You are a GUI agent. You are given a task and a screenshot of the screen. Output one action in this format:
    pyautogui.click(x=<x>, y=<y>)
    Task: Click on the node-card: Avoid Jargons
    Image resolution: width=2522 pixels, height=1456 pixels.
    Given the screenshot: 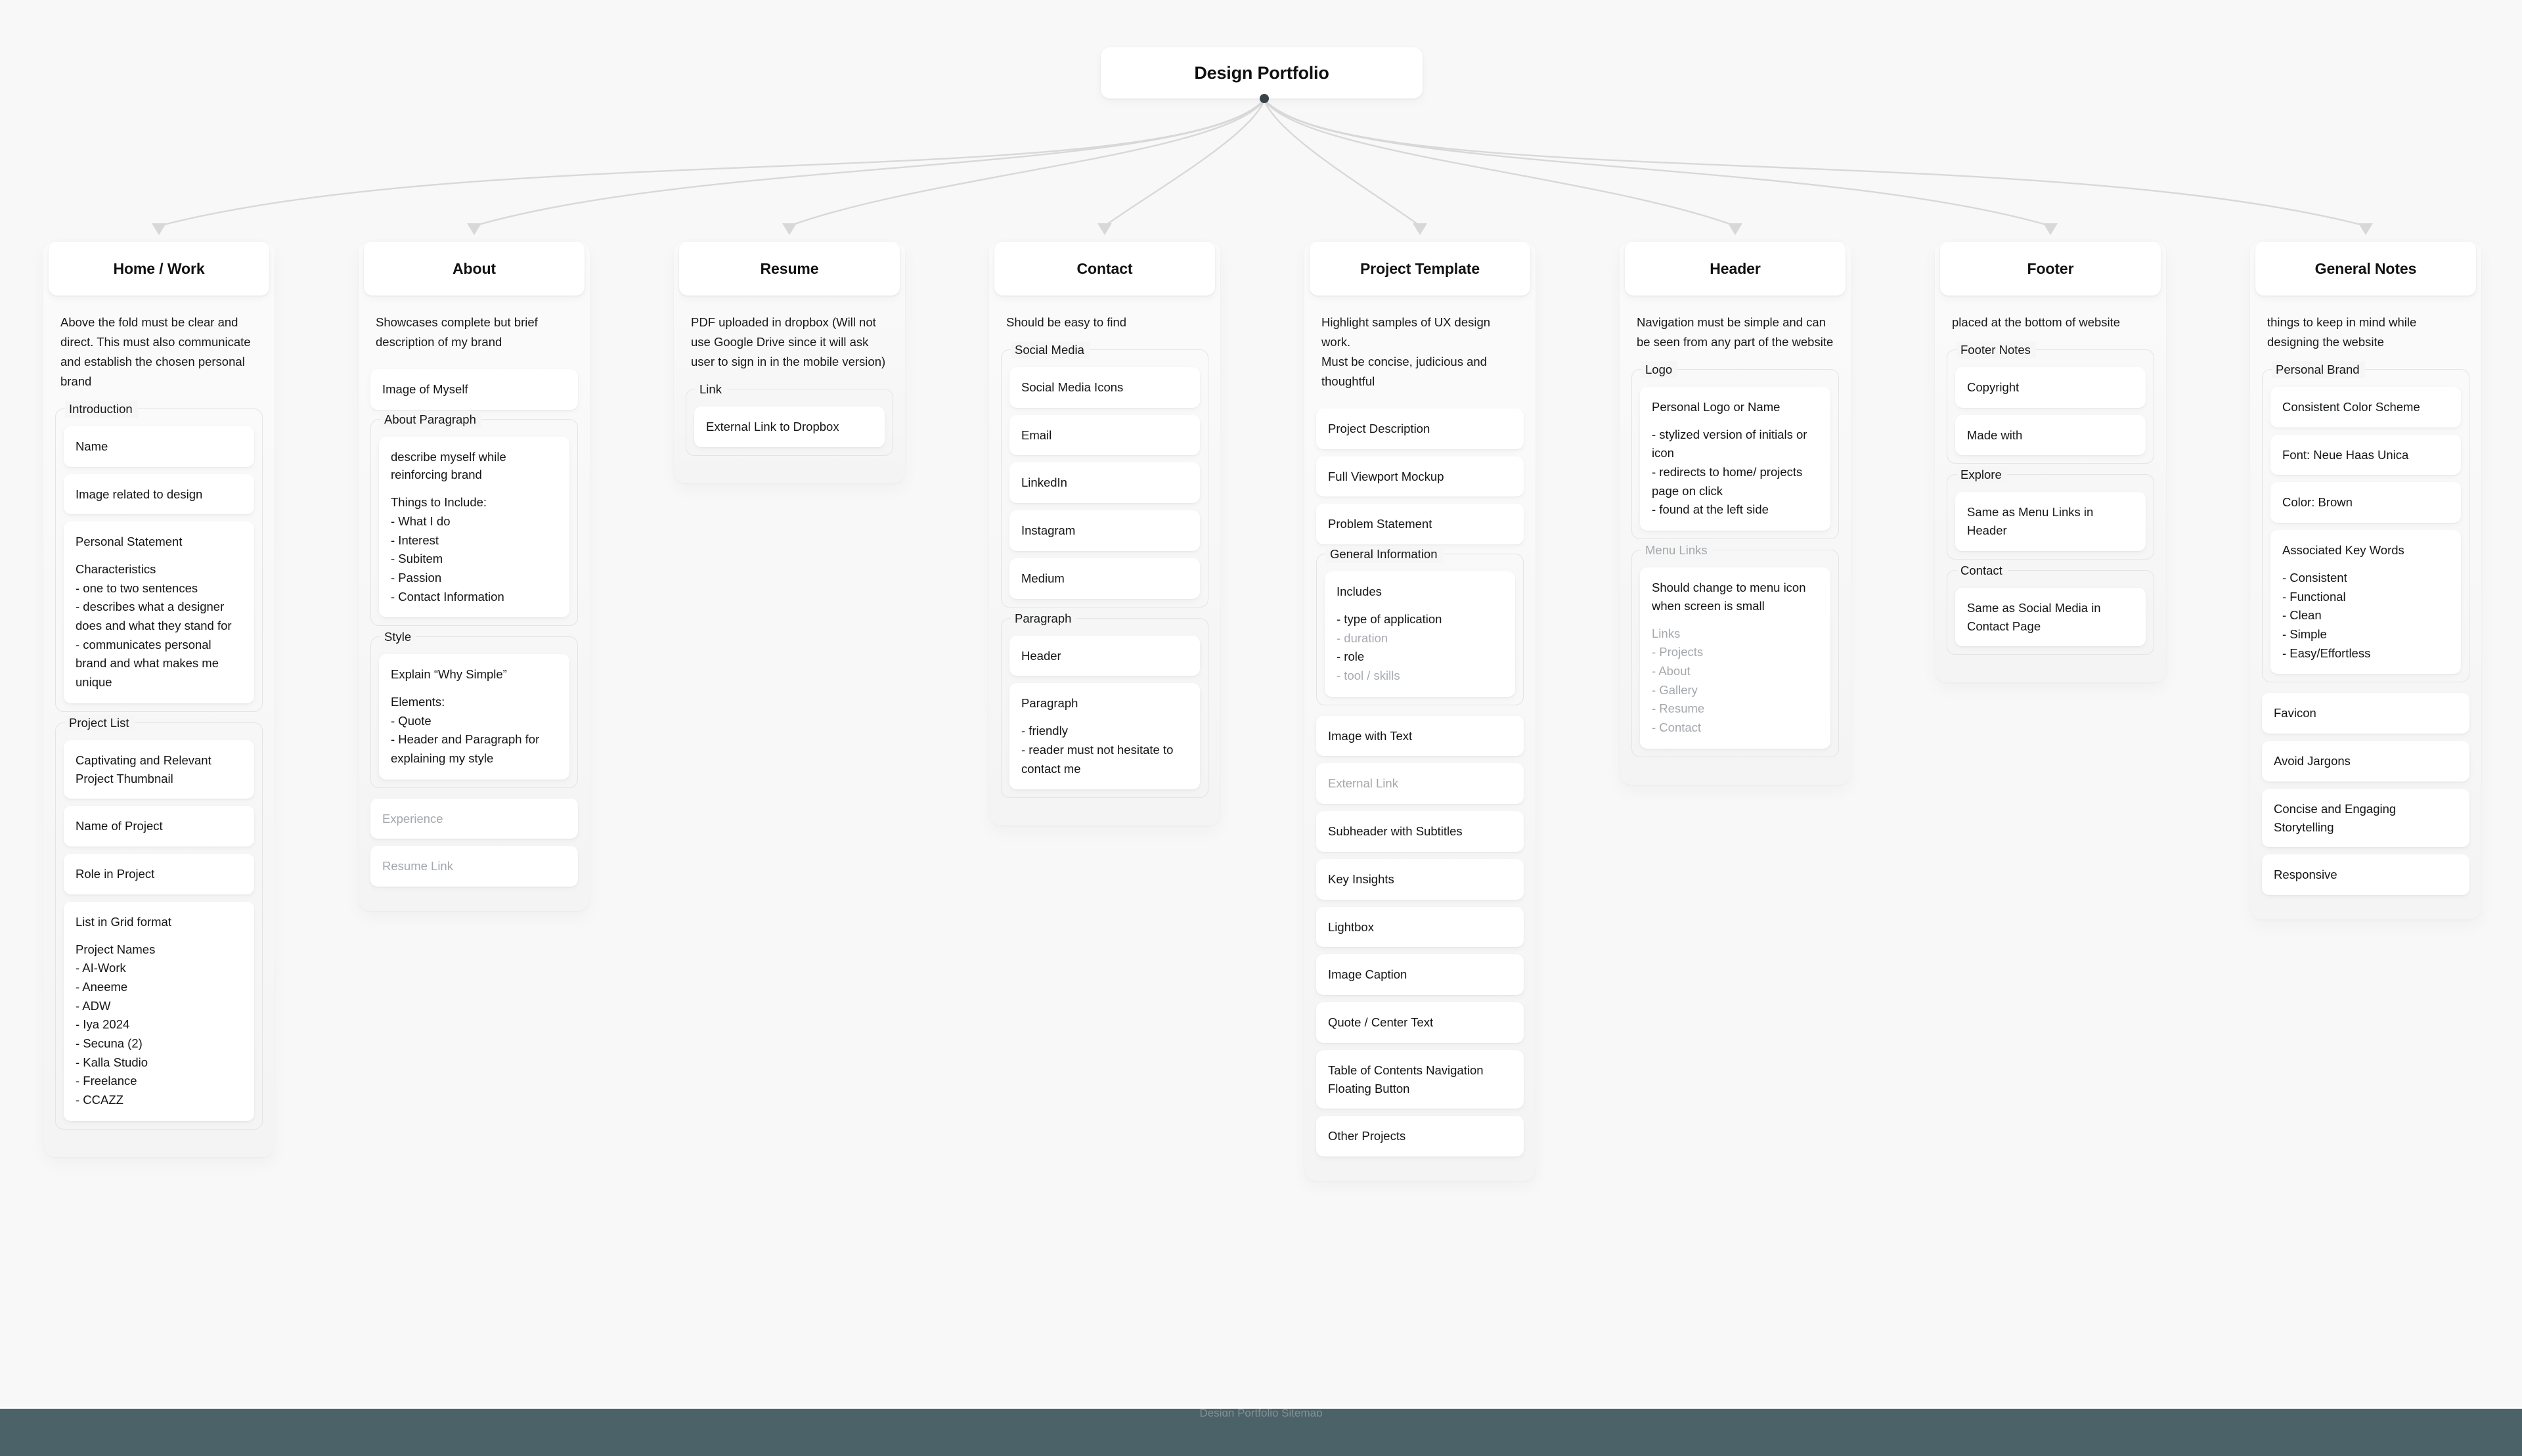 What is the action you would take?
    pyautogui.click(x=2365, y=761)
    